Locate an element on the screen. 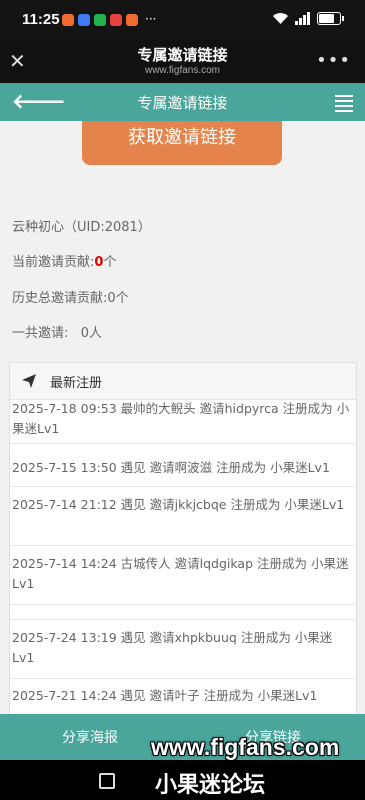 The height and width of the screenshot is (800, 365). user-info: 云种初心（UID:2081） is located at coordinates (81, 227).